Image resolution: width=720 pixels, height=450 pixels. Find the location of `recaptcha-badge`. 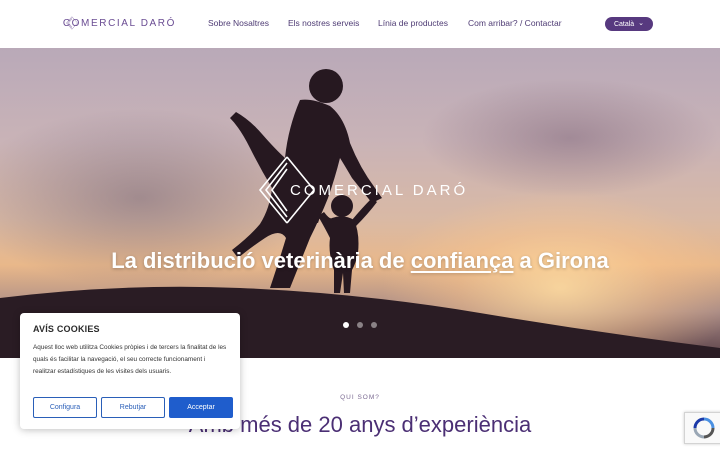

recaptcha-badge is located at coordinates (702, 428).